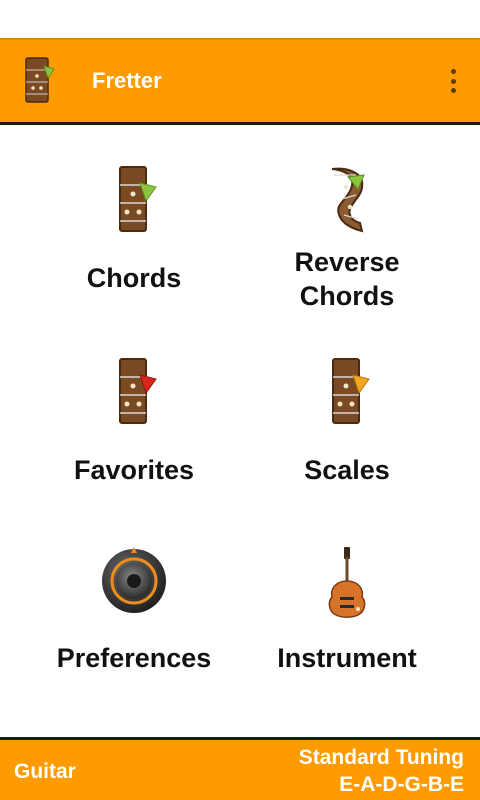 The height and width of the screenshot is (800, 480). What do you see at coordinates (134, 640) in the screenshot?
I see `menu-item-preferences: Preferences` at bounding box center [134, 640].